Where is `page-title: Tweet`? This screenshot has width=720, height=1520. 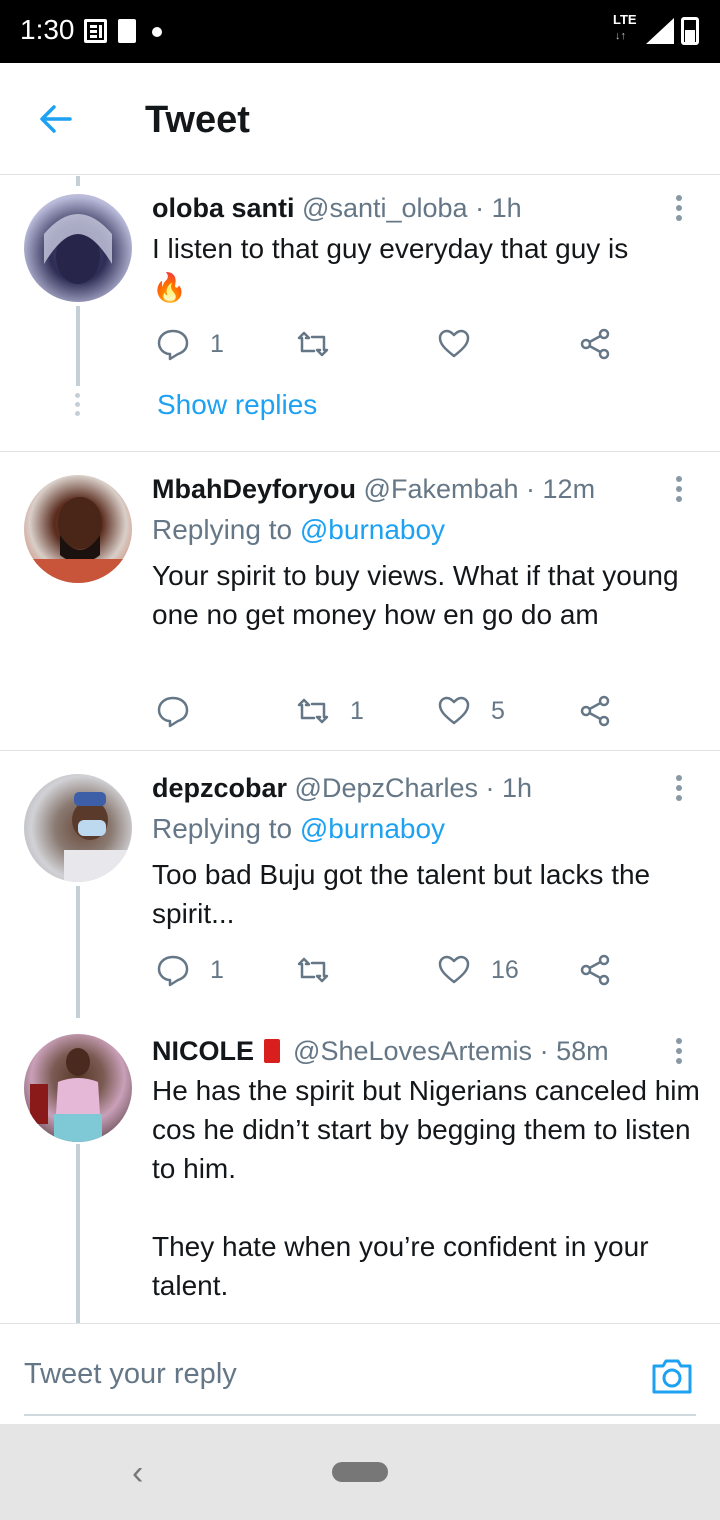 page-title: Tweet is located at coordinates (197, 120).